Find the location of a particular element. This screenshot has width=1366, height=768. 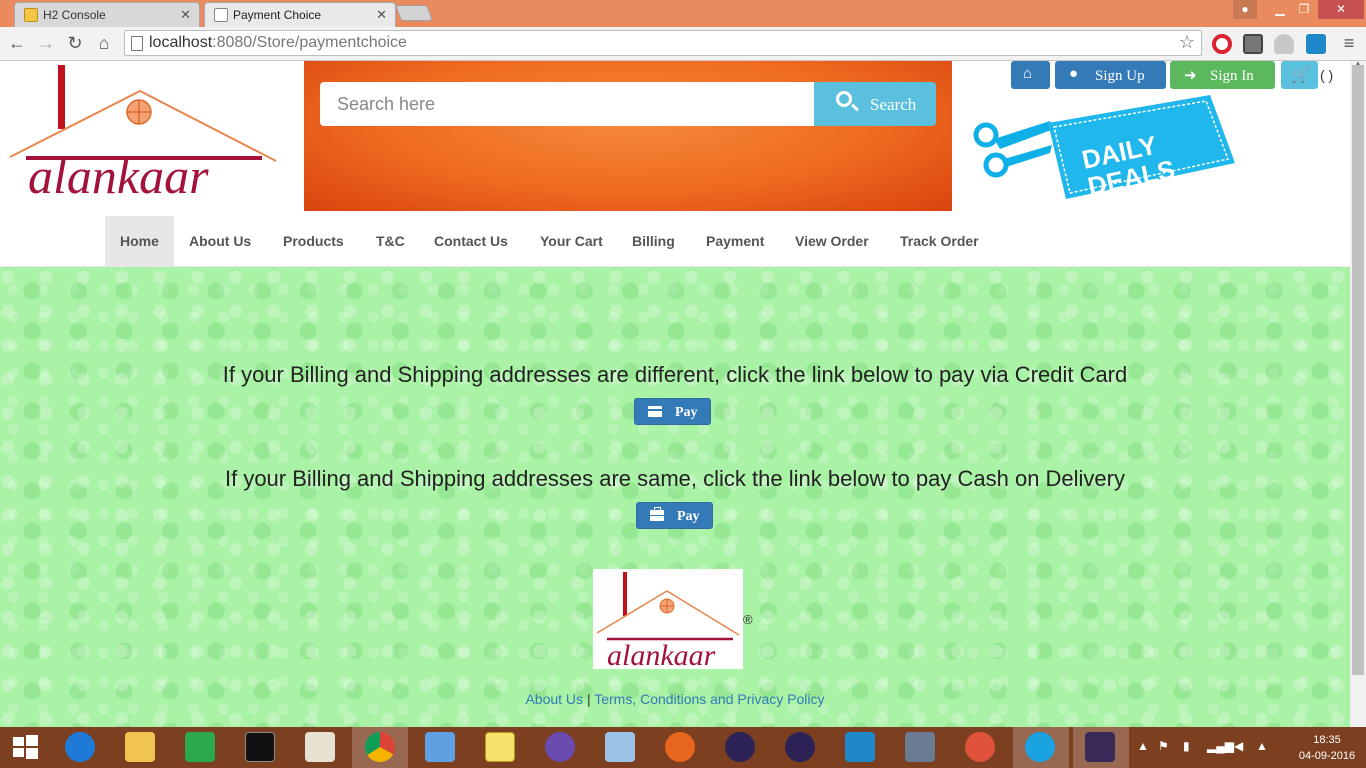

app-extension-icon is located at coordinates (1316, 44).